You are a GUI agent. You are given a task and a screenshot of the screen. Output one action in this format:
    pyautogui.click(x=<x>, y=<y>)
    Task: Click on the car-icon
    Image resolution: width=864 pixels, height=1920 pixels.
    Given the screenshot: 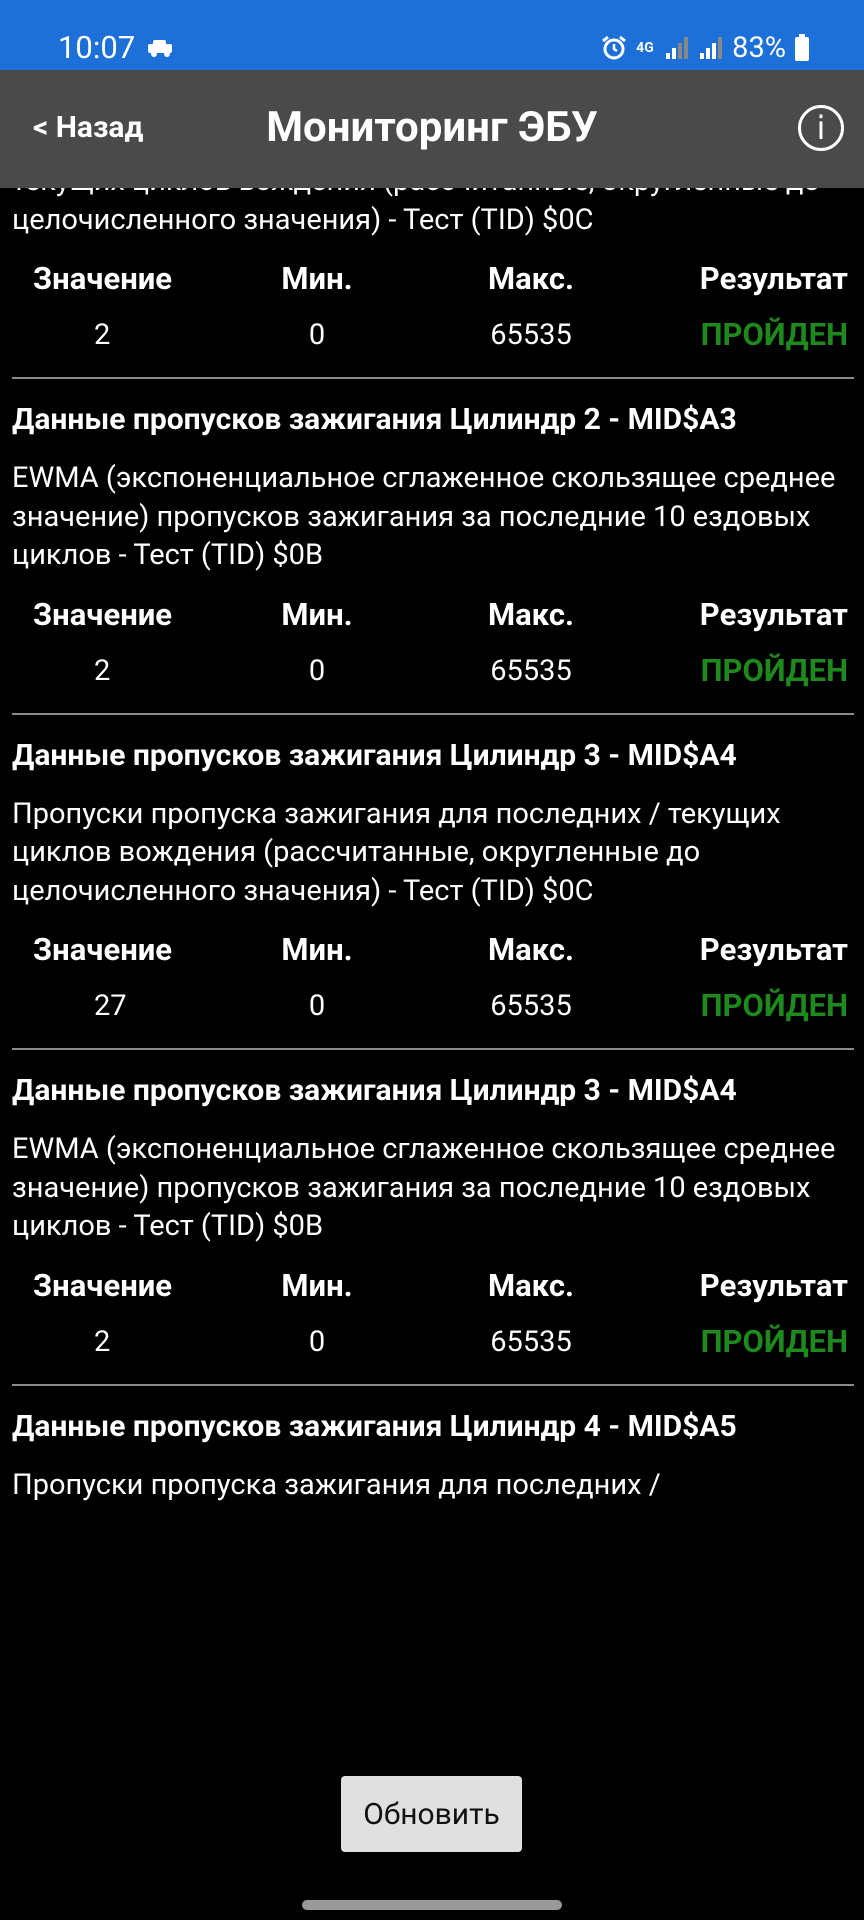 What is the action you would take?
    pyautogui.click(x=160, y=48)
    